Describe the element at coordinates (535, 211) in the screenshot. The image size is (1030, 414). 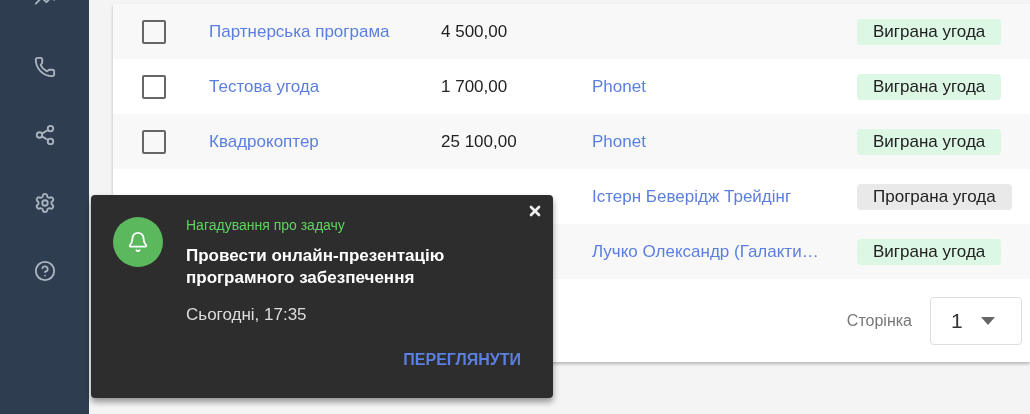
I see `close-icon` at that location.